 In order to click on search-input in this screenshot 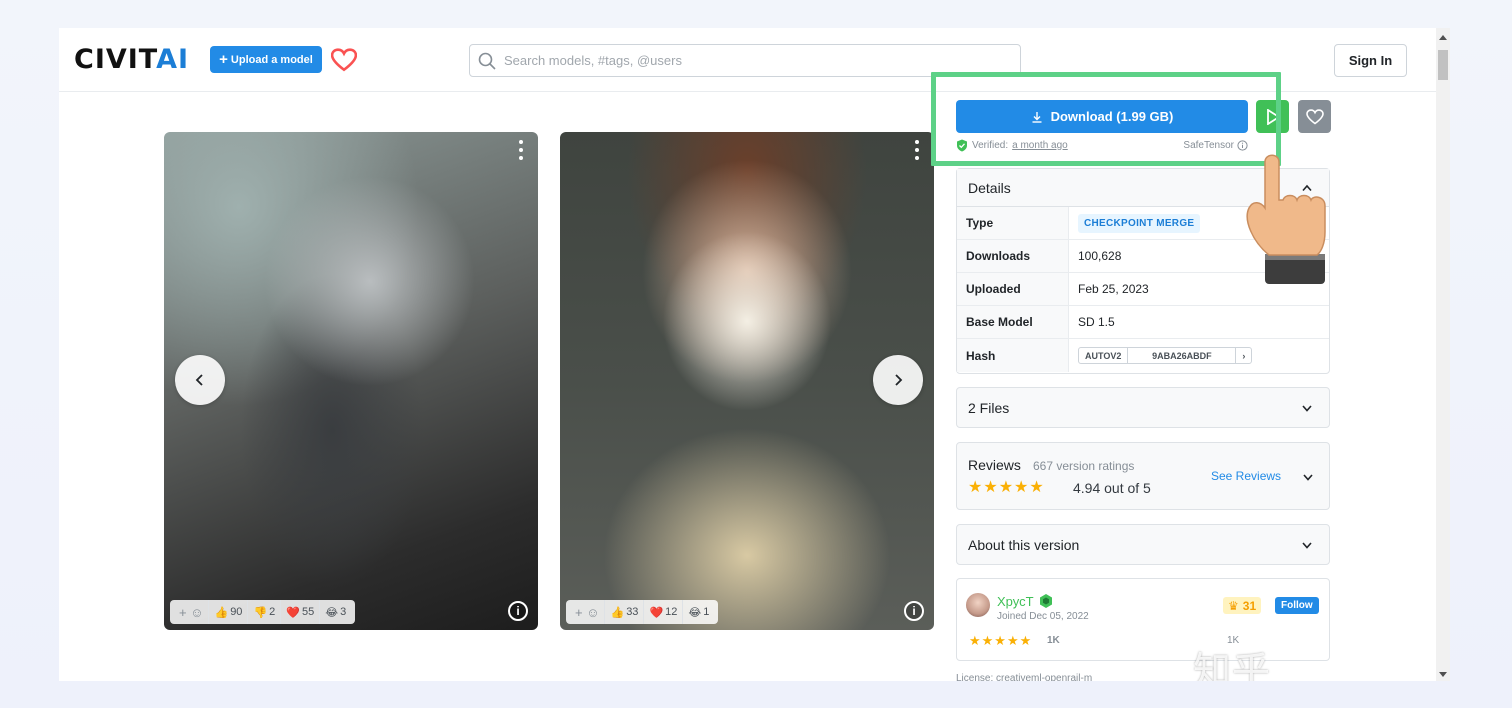, I will do `click(754, 60)`.